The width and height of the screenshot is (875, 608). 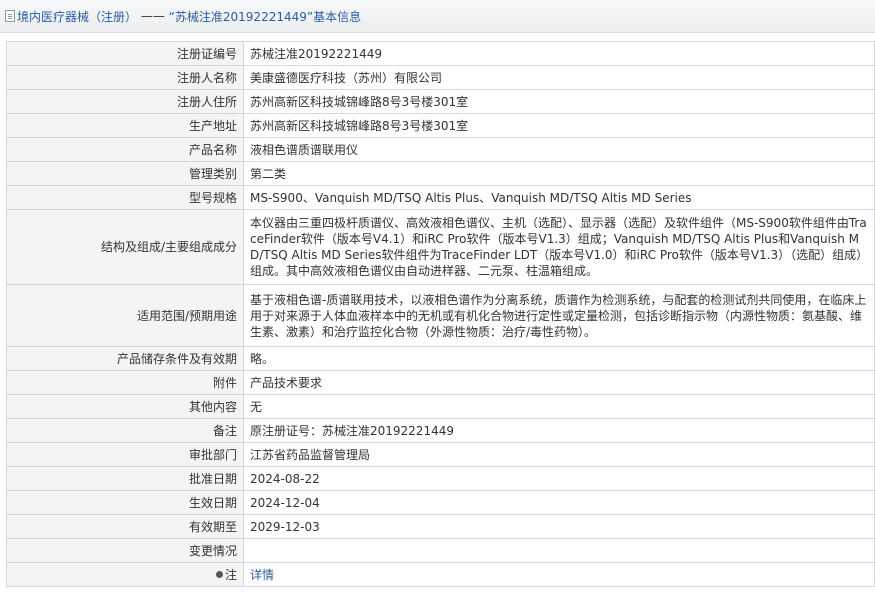 I want to click on note-row: 注 详情, so click(x=440, y=574).